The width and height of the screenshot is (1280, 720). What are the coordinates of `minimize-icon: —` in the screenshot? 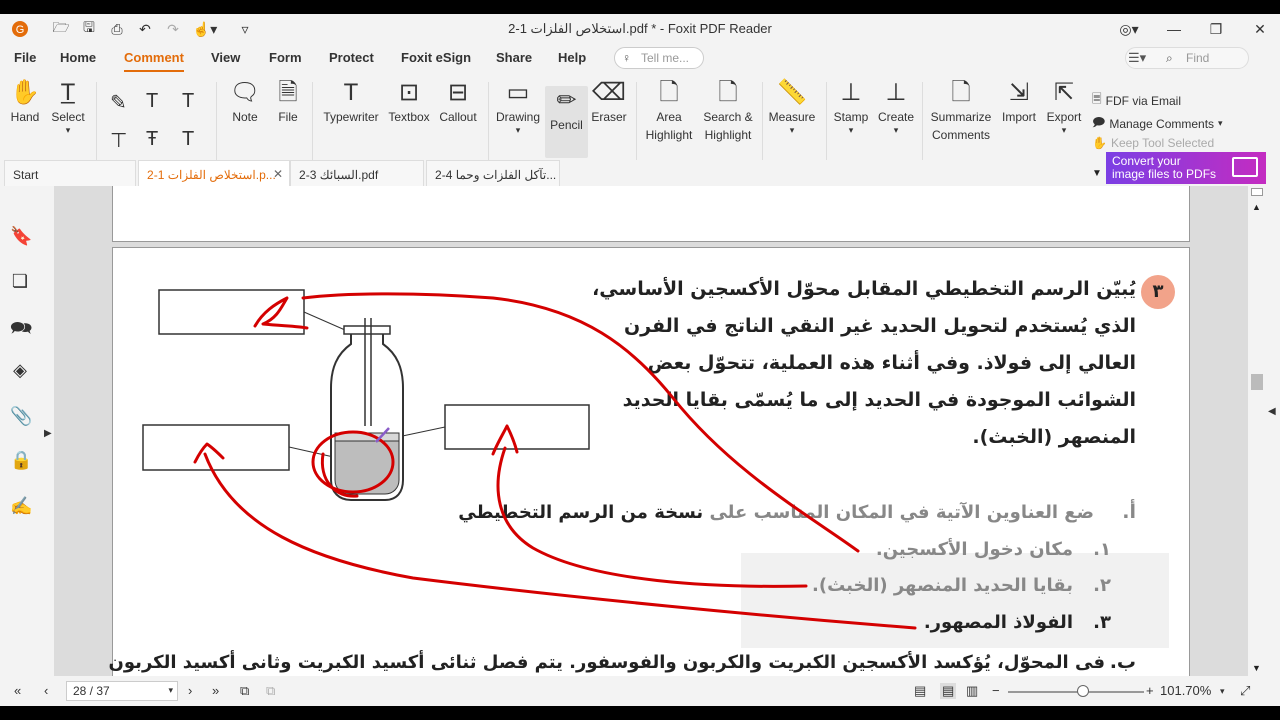 It's located at (1174, 29).